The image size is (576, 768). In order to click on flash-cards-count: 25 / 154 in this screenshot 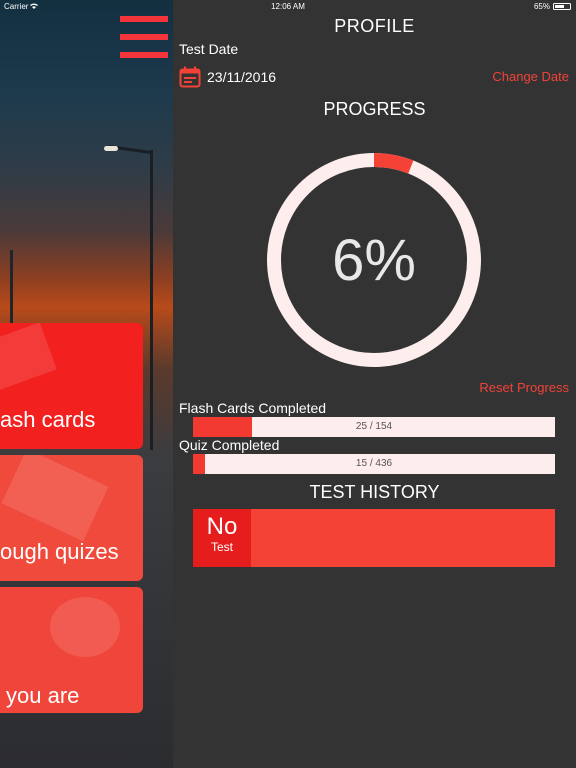, I will do `click(374, 426)`.